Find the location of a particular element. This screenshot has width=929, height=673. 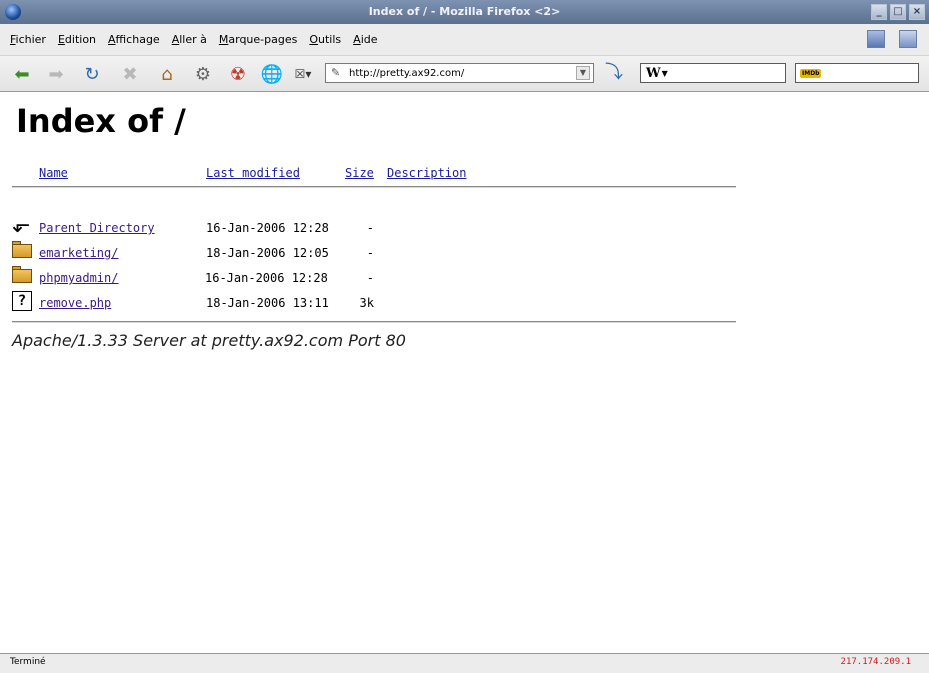

reload-icon: ↻ is located at coordinates (92, 74).